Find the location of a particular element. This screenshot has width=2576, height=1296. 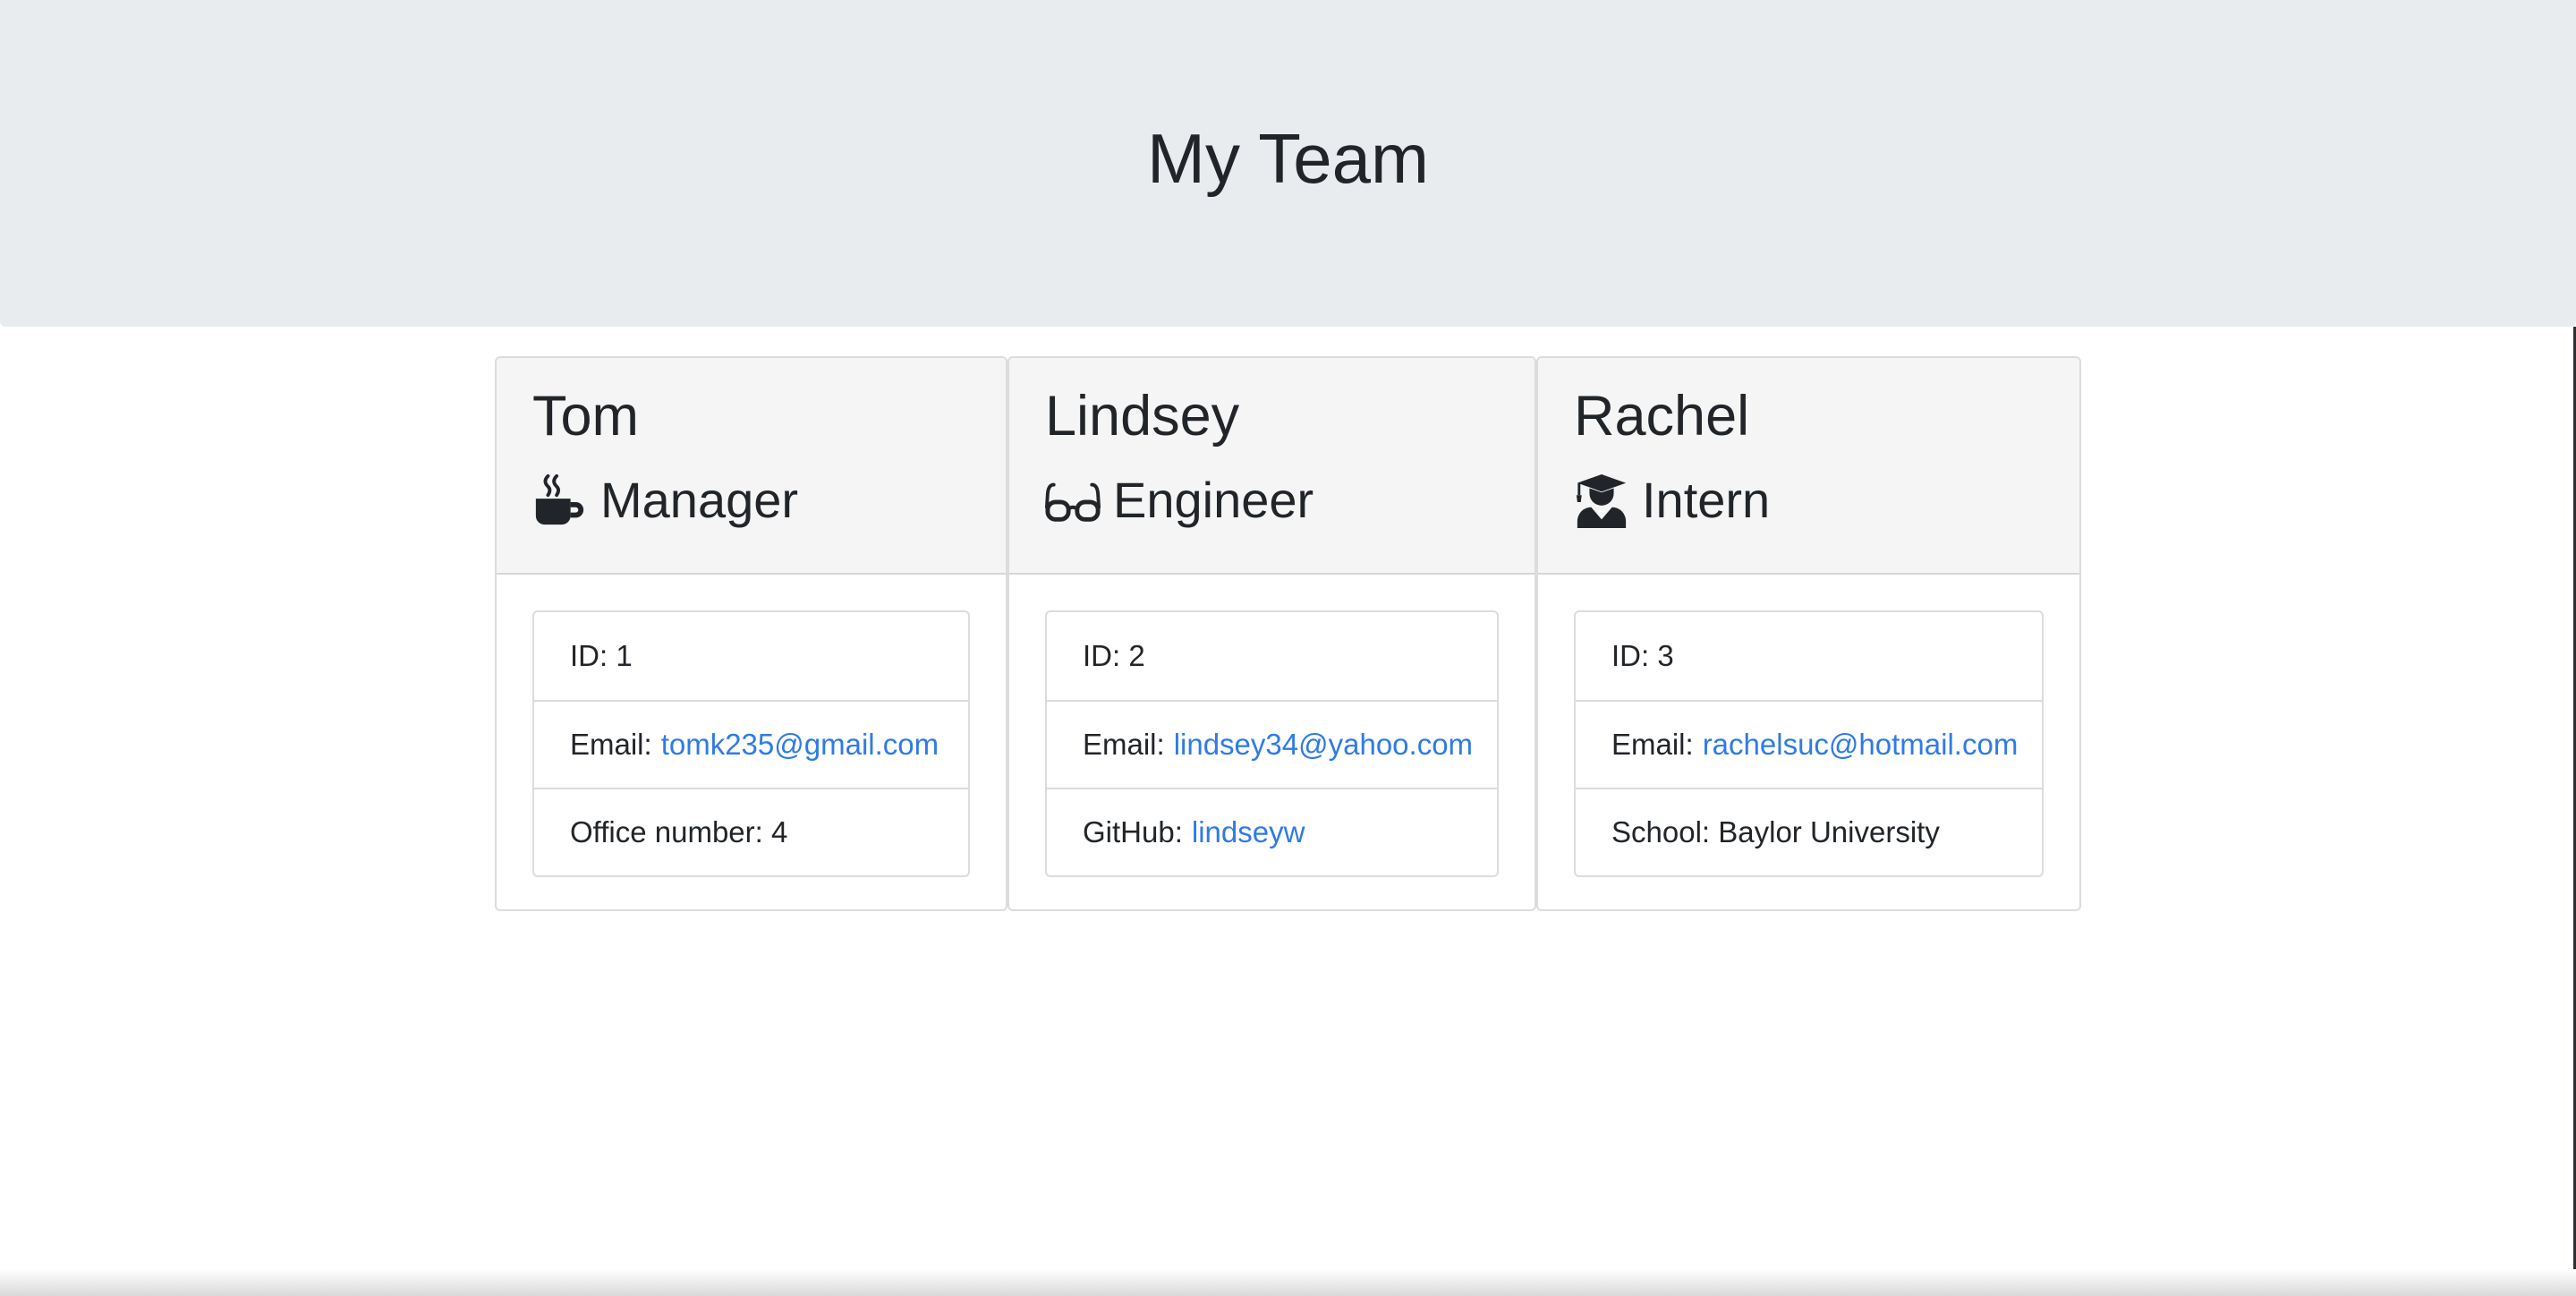

email-link: lindsey34@yahoo.com is located at coordinates (1323, 745).